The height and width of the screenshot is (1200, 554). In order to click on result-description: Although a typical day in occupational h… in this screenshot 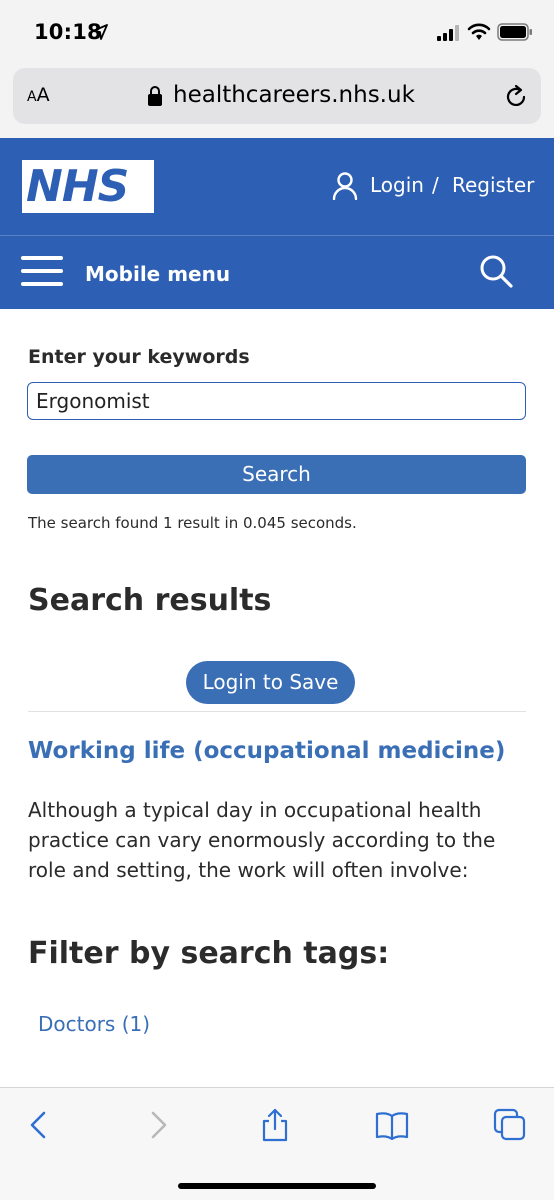, I will do `click(262, 840)`.